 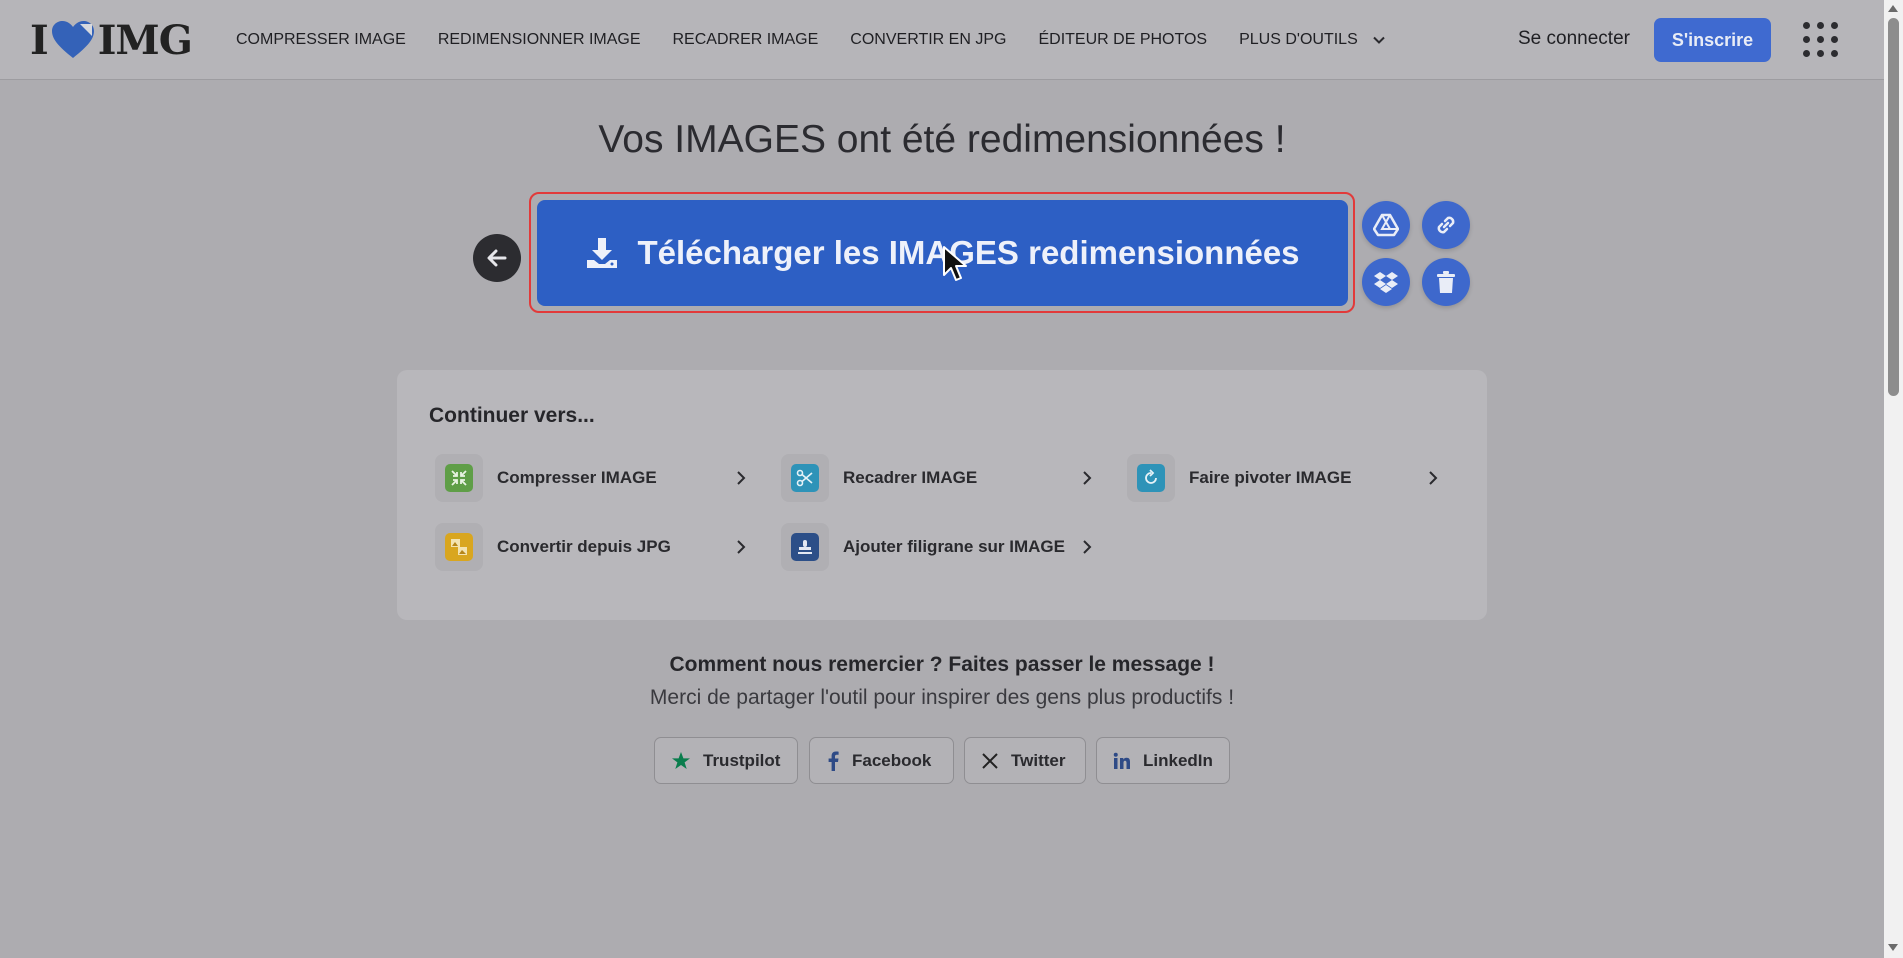 What do you see at coordinates (145, 40) in the screenshot?
I see `logo-text: IMG` at bounding box center [145, 40].